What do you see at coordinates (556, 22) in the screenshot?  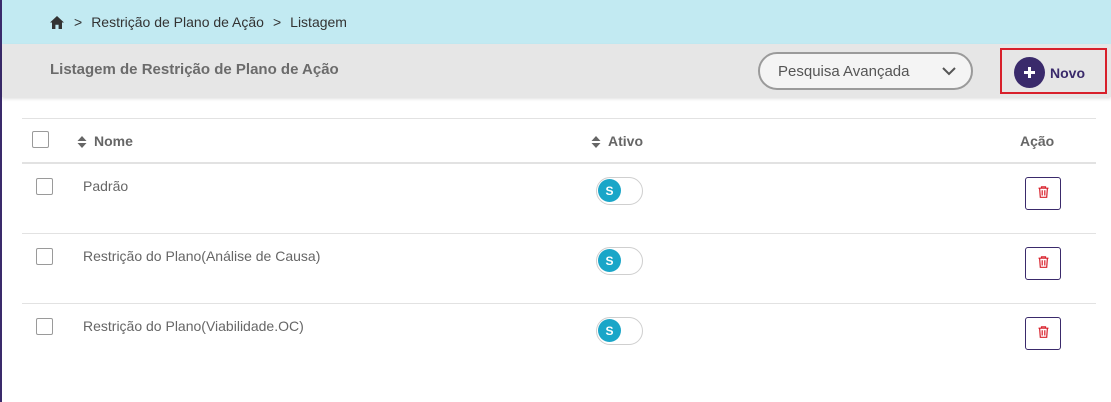 I see `breadcrumb: > Restrição de Plano de Ação > Listagem` at bounding box center [556, 22].